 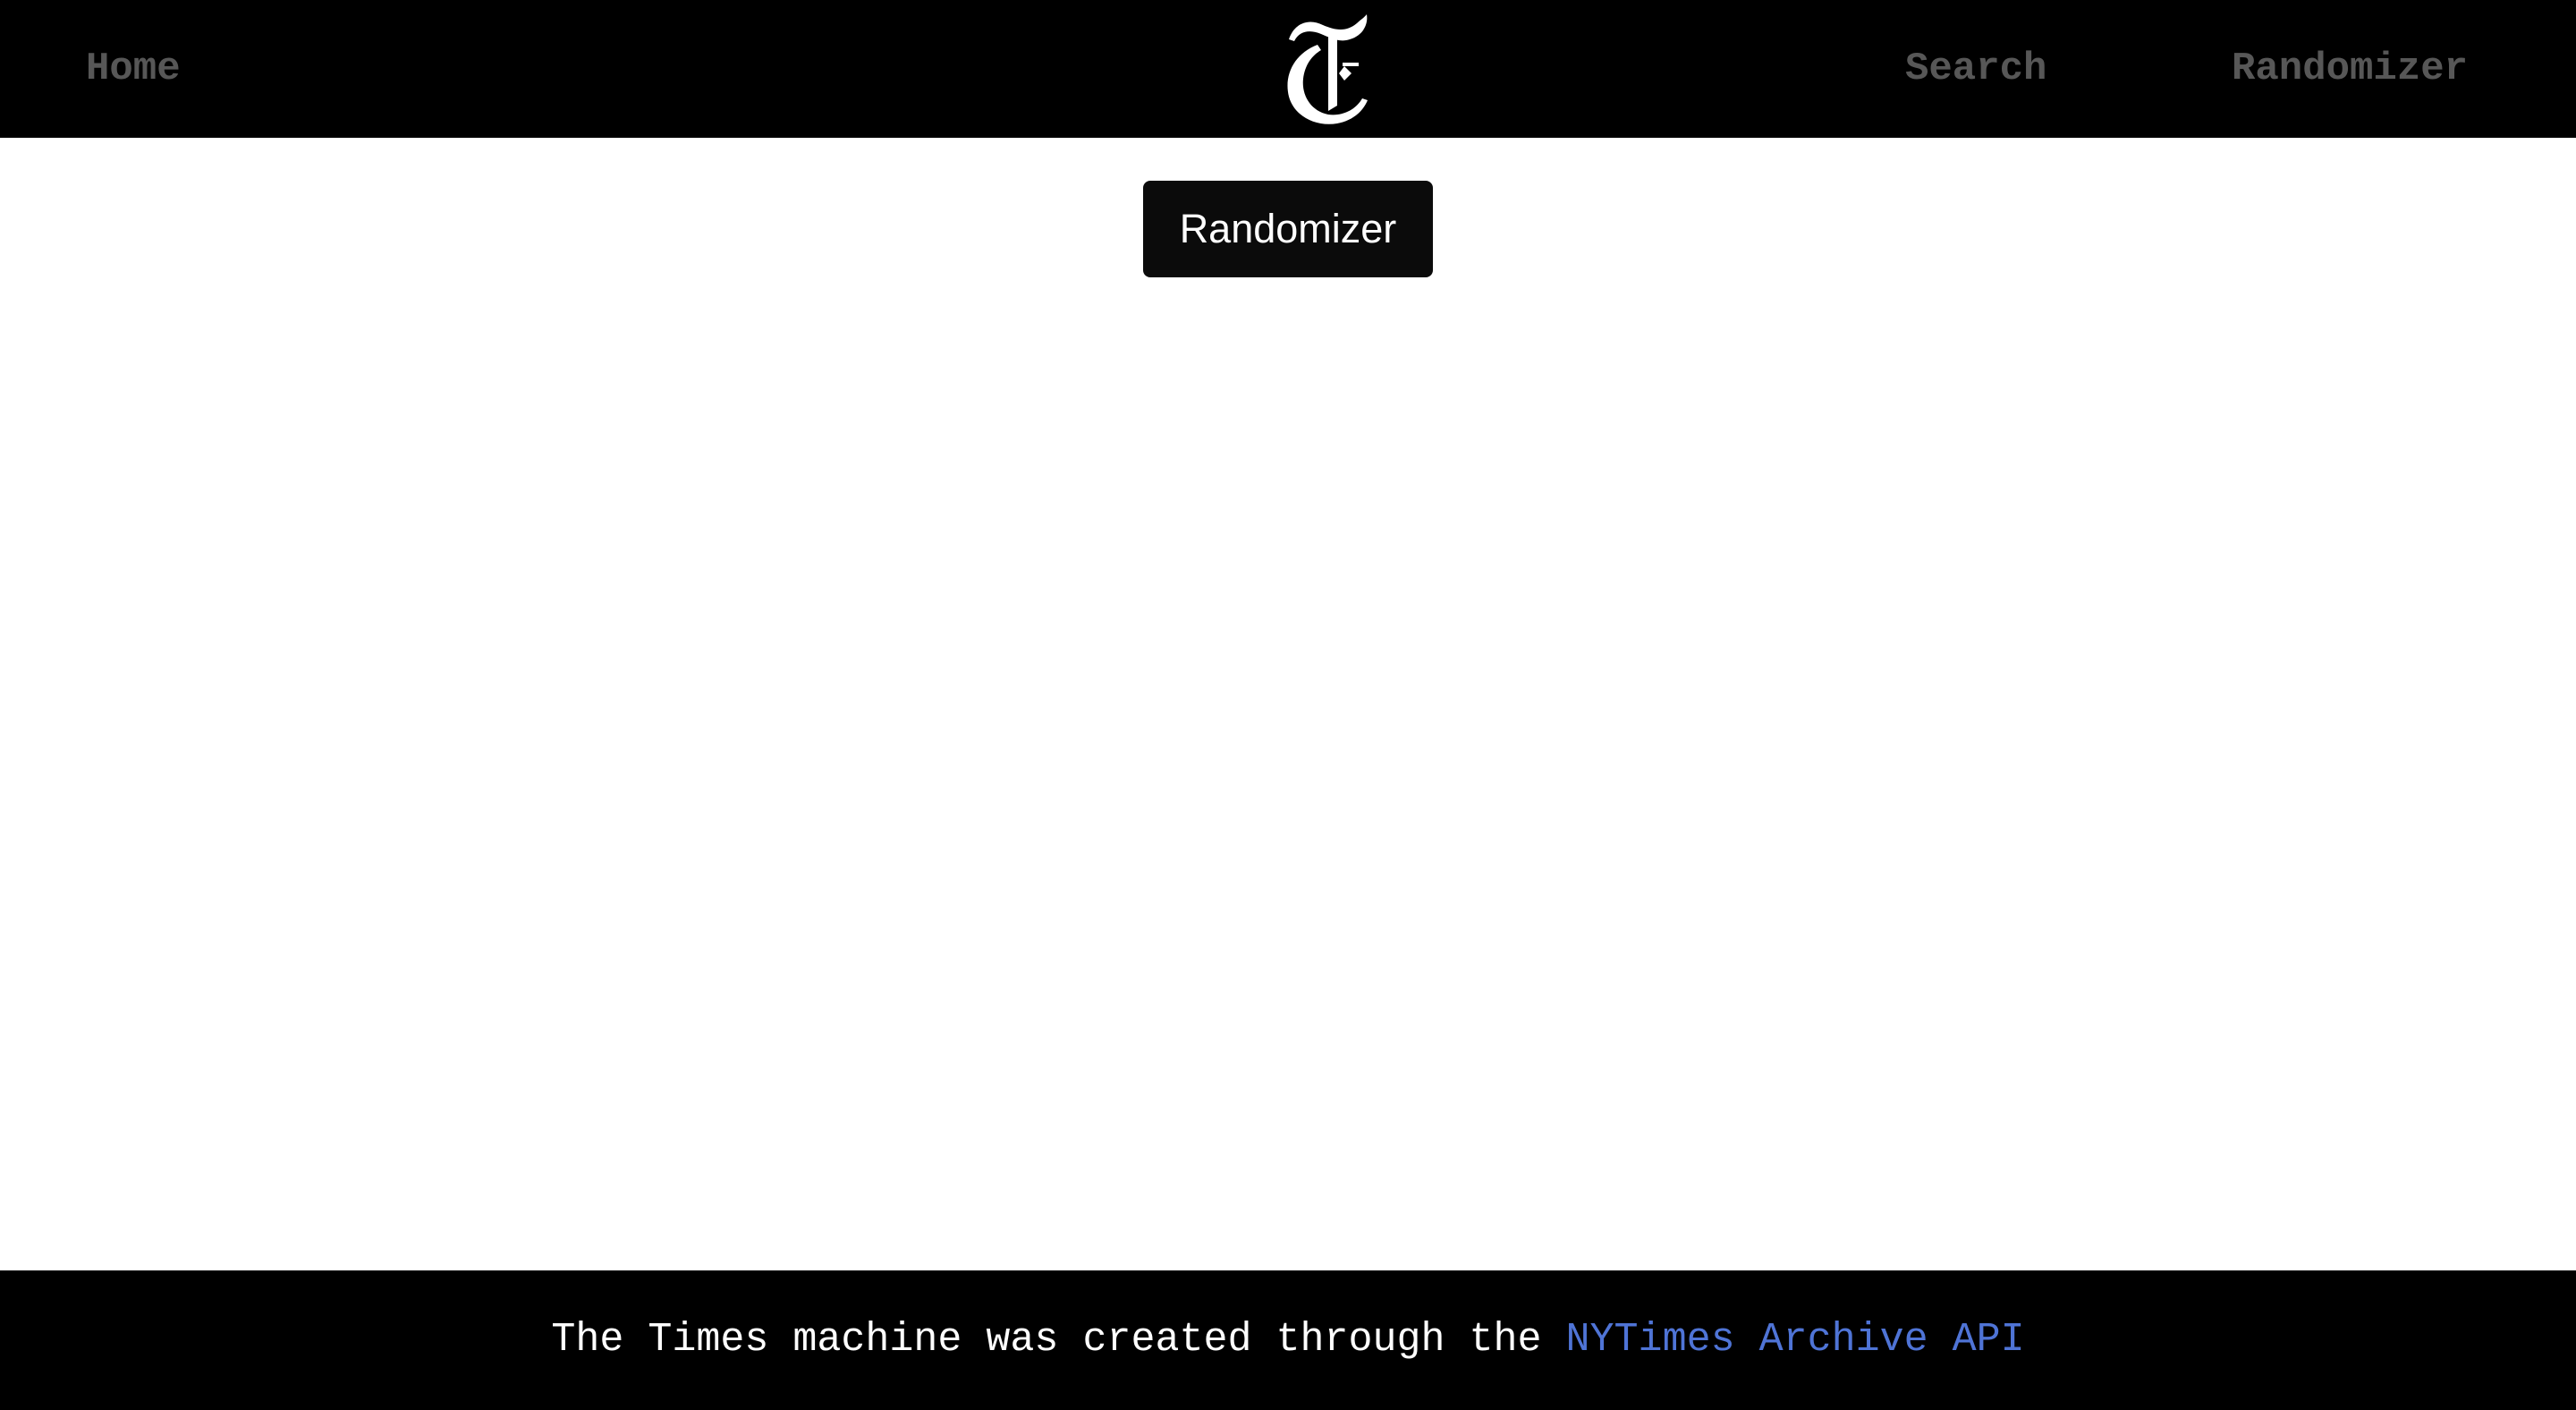 I want to click on nytimes-archive-api-link: NYTimes Archive API, so click(x=1795, y=1340).